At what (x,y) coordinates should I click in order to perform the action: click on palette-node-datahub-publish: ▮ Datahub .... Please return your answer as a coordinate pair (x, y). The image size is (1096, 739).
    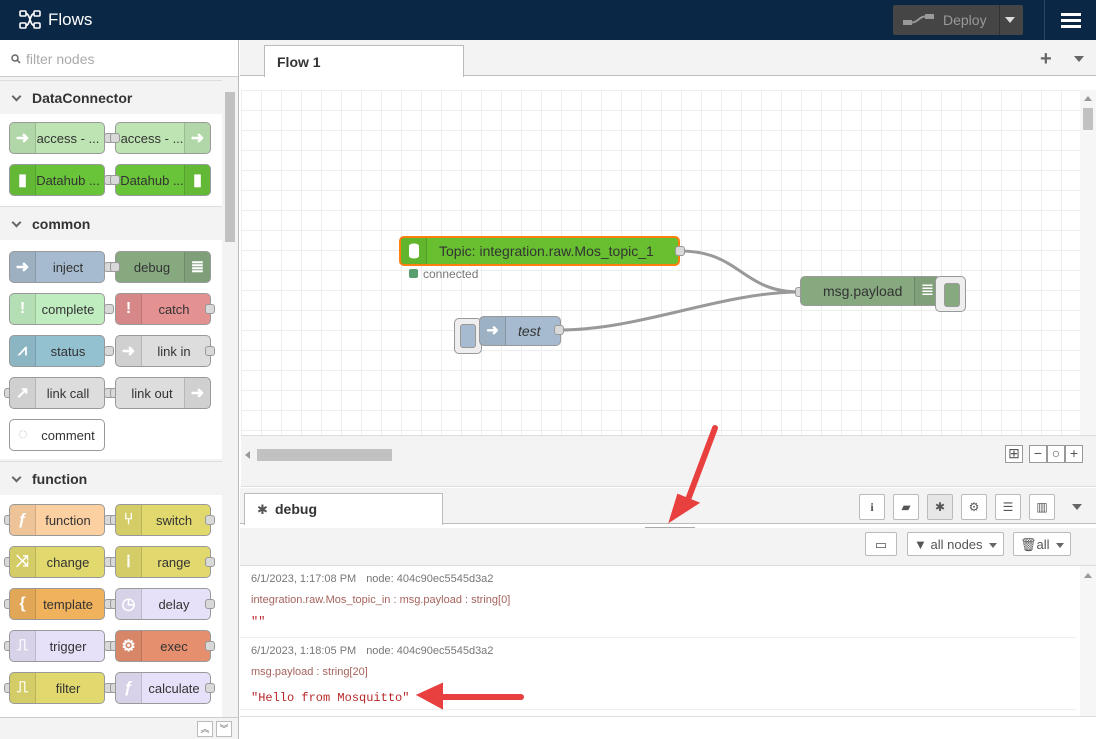
    Looking at the image, I should click on (163, 180).